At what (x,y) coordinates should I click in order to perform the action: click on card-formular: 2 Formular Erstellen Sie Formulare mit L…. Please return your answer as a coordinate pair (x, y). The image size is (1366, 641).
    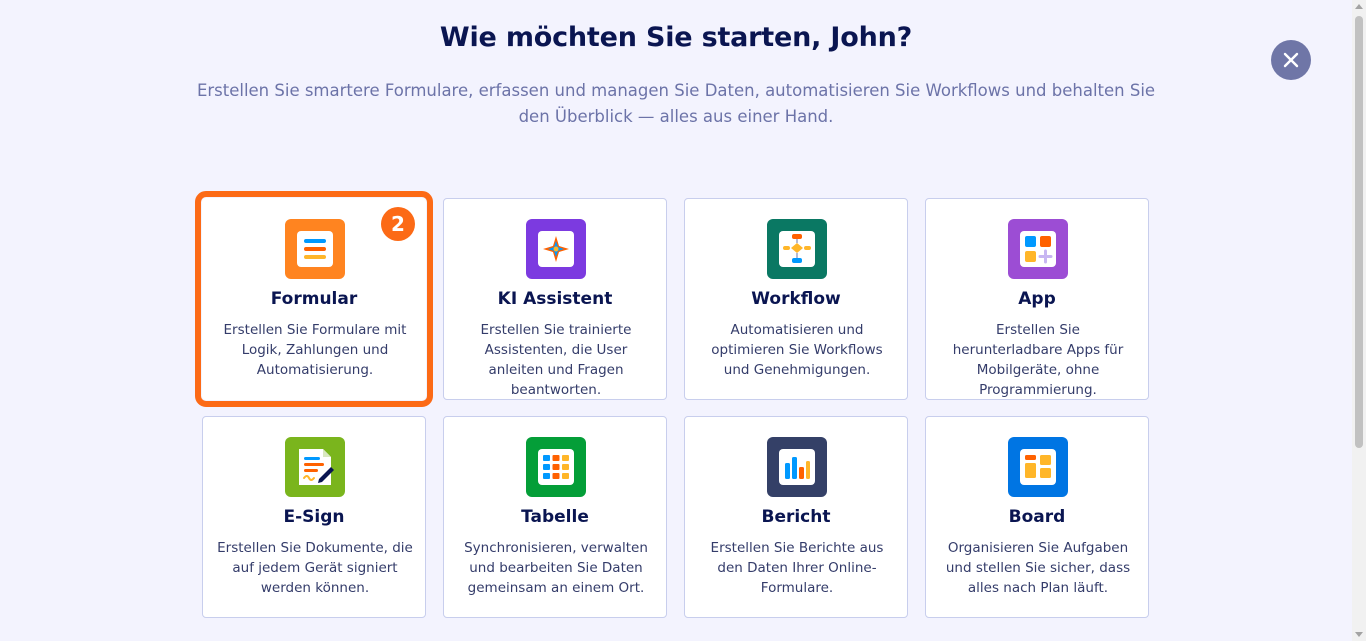
    Looking at the image, I should click on (314, 299).